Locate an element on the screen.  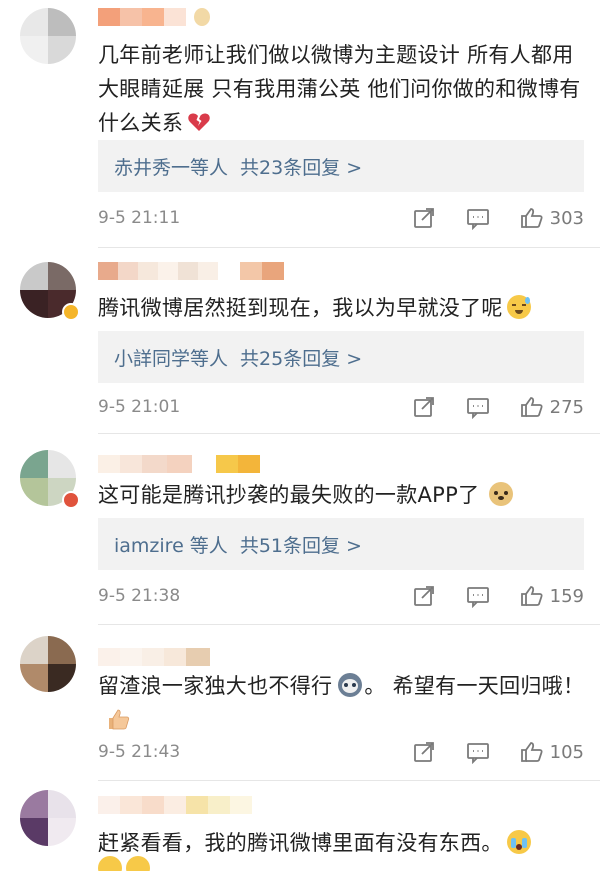
broken-heart-emoji is located at coordinates (199, 122).